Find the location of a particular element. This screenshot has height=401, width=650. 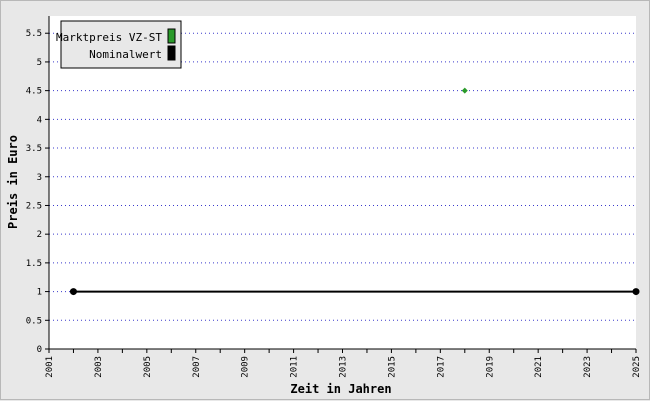

x-tick-label: 2015 is located at coordinates (392, 367).